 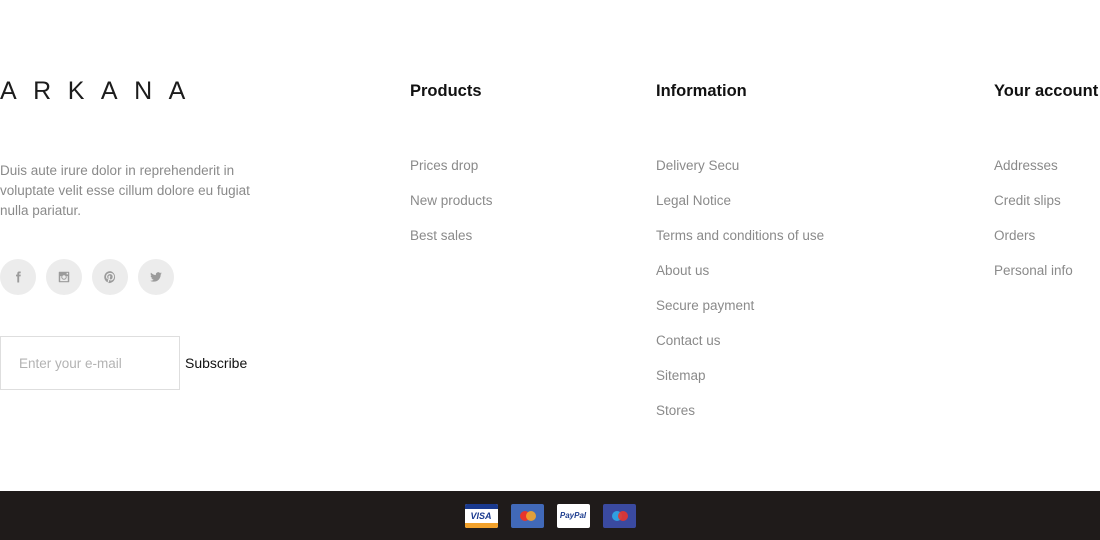 I want to click on newsletter-form: Subscribe, so click(x=123, y=363).